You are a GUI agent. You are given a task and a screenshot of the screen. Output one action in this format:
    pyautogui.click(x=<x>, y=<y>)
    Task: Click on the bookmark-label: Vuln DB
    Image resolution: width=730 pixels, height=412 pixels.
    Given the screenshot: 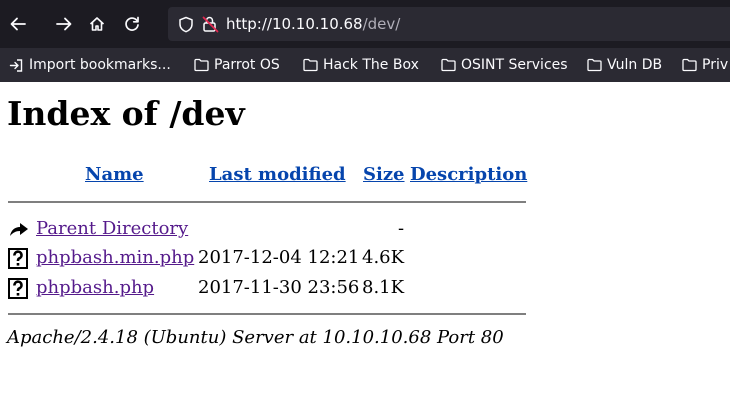 What is the action you would take?
    pyautogui.click(x=635, y=65)
    